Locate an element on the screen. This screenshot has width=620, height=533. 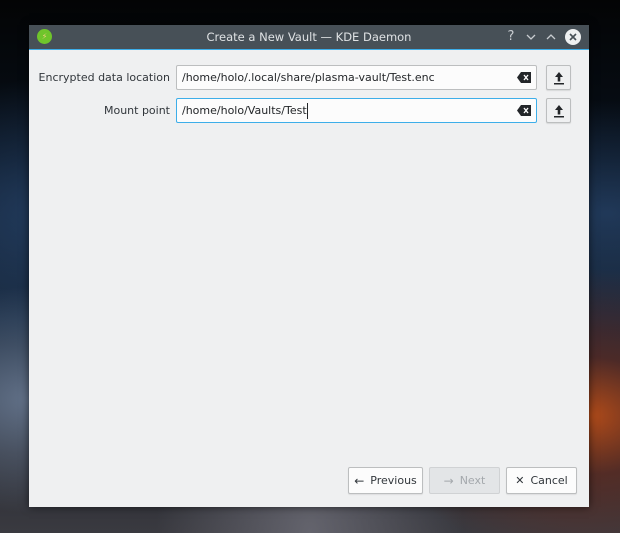
mount-point-input is located at coordinates (342, 110).